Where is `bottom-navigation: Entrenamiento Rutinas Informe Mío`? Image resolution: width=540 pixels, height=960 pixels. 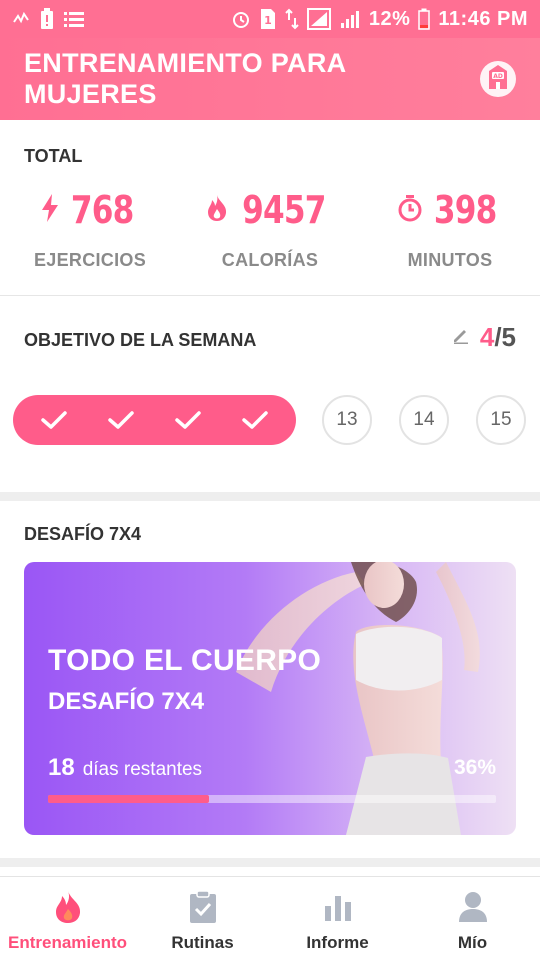 bottom-navigation: Entrenamiento Rutinas Informe Mío is located at coordinates (270, 918).